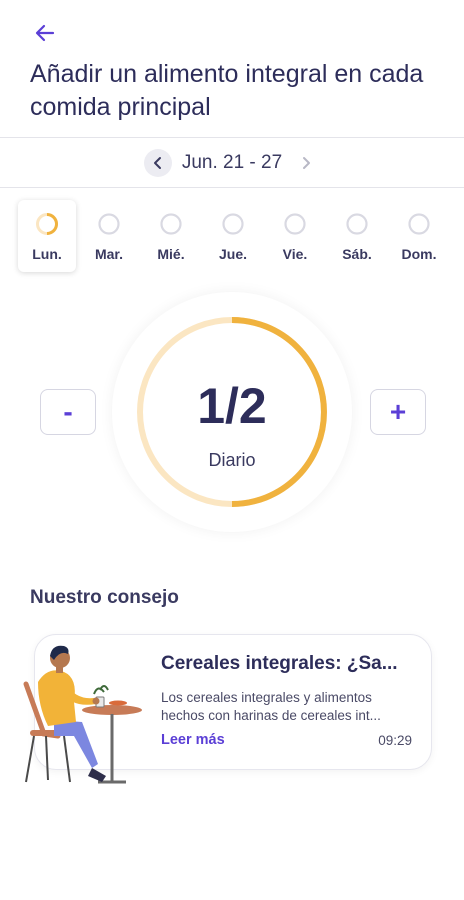 The width and height of the screenshot is (464, 900). I want to click on week-range-label: Jun. 21 - 27, so click(232, 162).